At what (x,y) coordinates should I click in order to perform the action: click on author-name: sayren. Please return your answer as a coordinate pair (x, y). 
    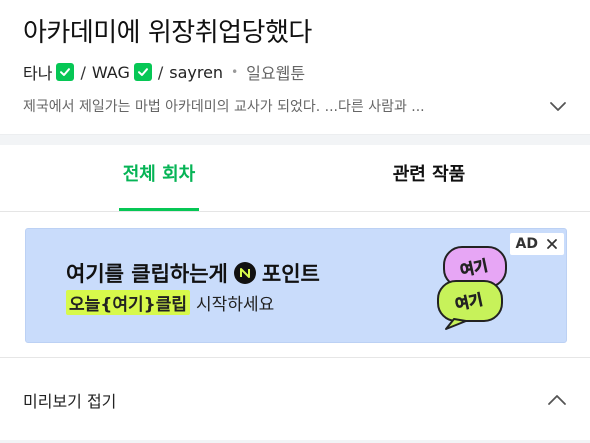
    Looking at the image, I should click on (196, 72).